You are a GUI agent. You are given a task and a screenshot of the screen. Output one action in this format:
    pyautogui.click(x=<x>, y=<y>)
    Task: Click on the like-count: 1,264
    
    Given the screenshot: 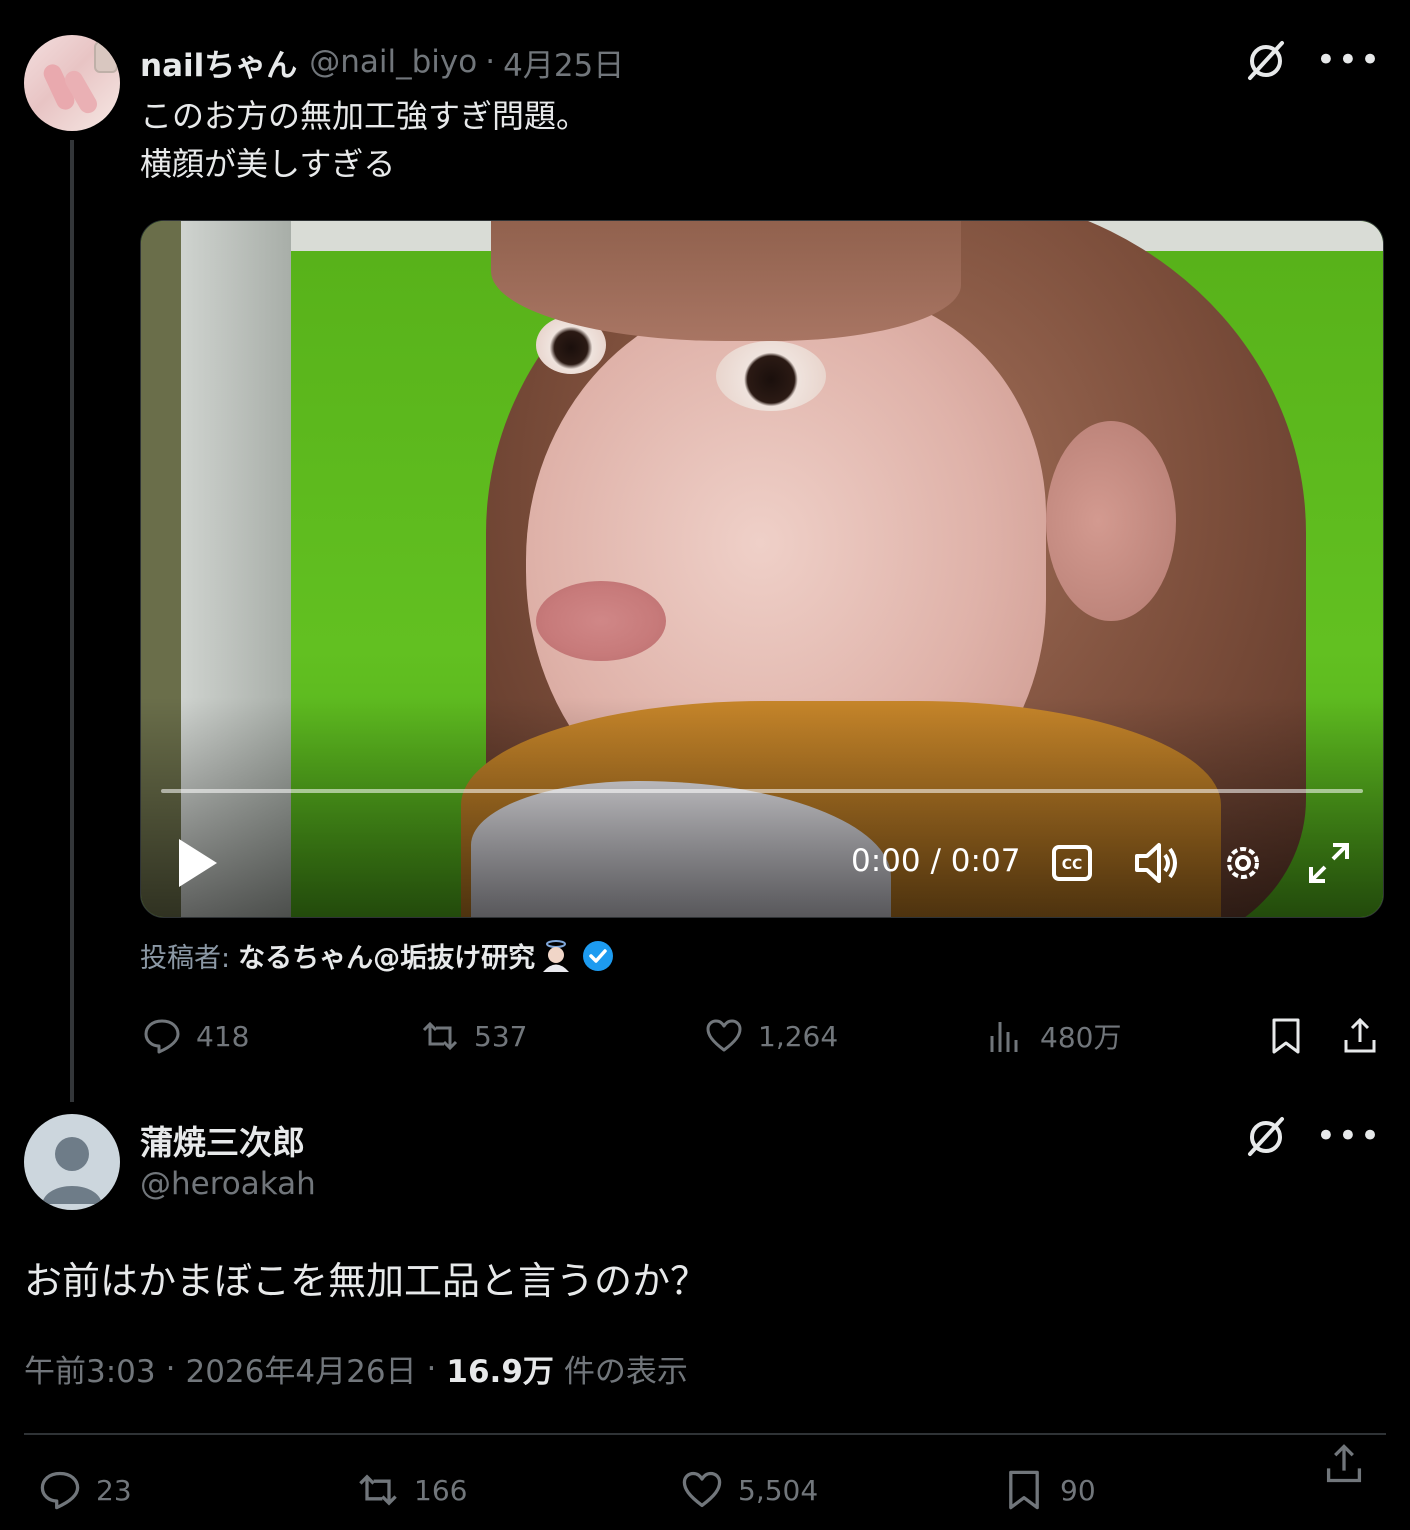 What is the action you would take?
    pyautogui.click(x=798, y=1036)
    